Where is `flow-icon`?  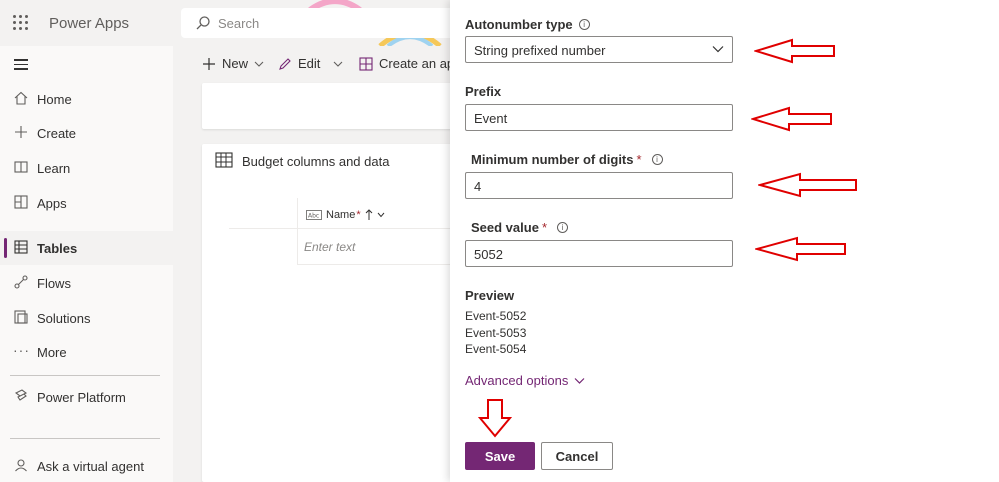 flow-icon is located at coordinates (21, 283).